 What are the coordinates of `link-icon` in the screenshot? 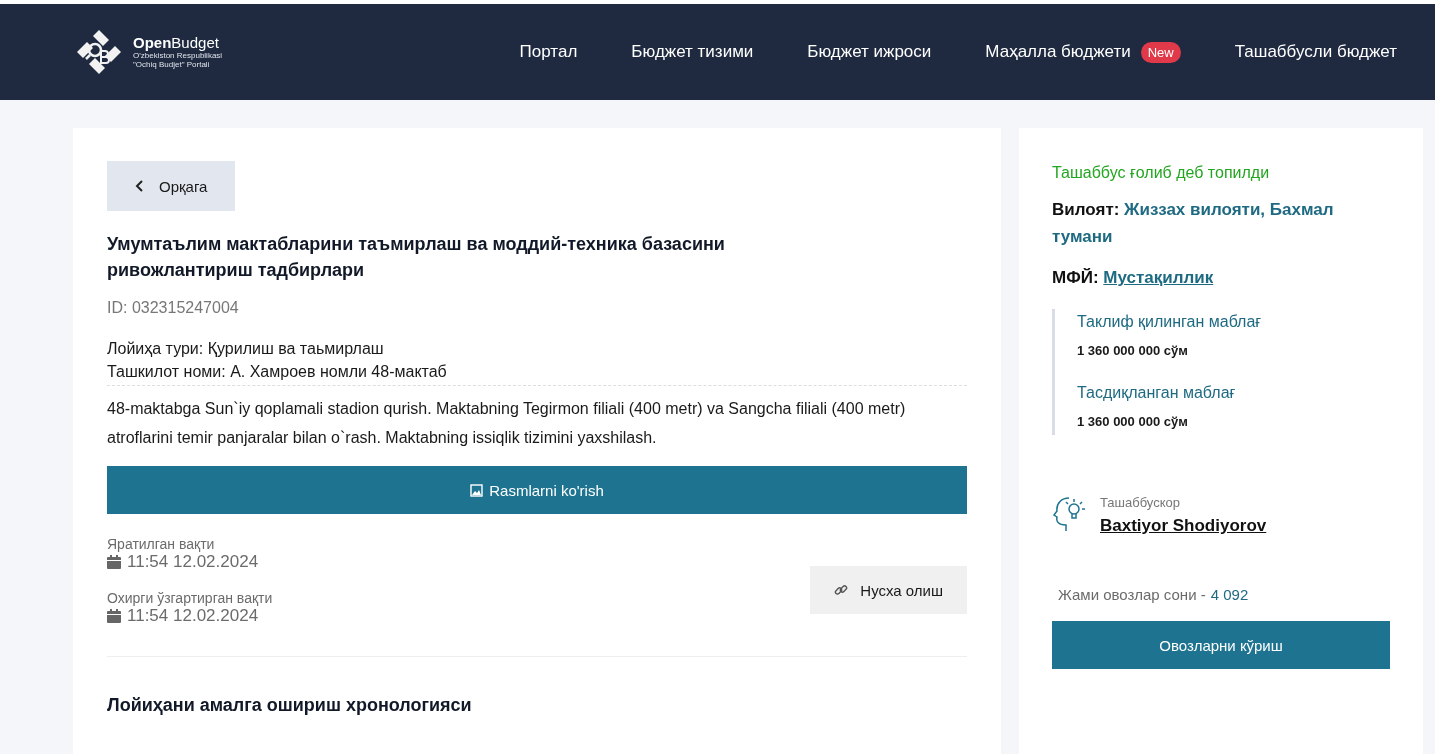 It's located at (841, 590).